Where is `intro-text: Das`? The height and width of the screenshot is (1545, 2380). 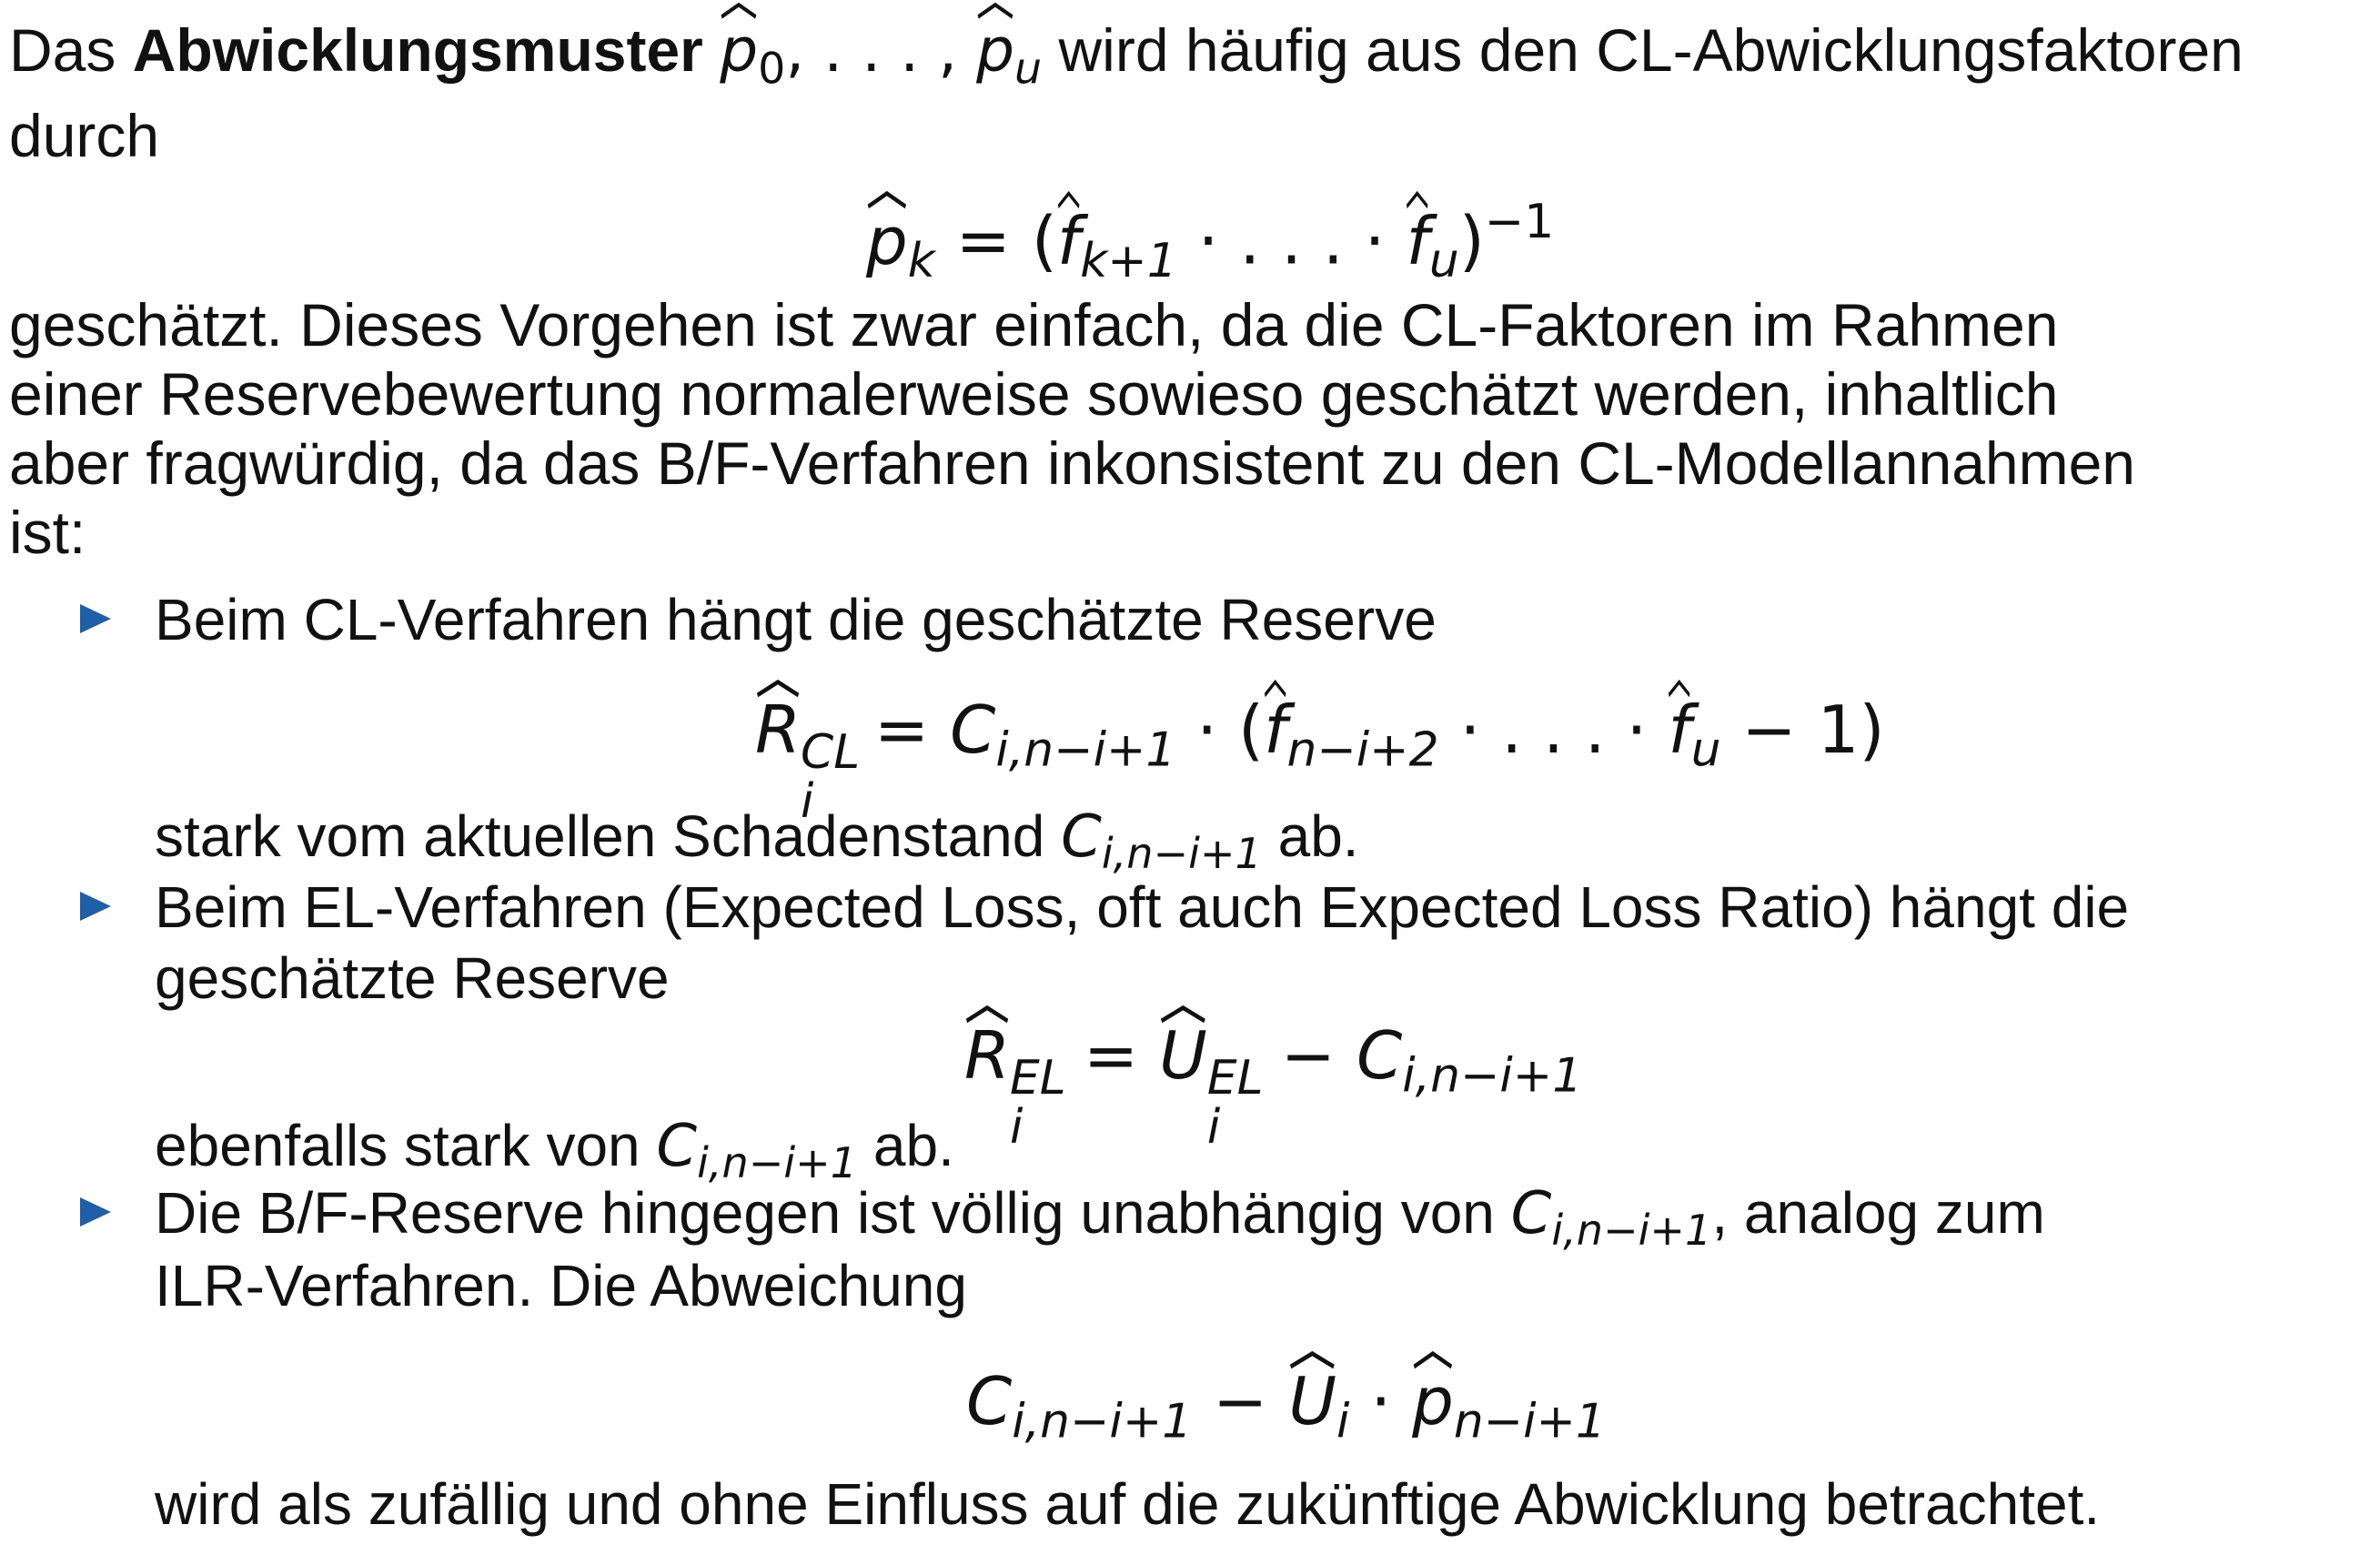
intro-text: Das is located at coordinates (71, 50).